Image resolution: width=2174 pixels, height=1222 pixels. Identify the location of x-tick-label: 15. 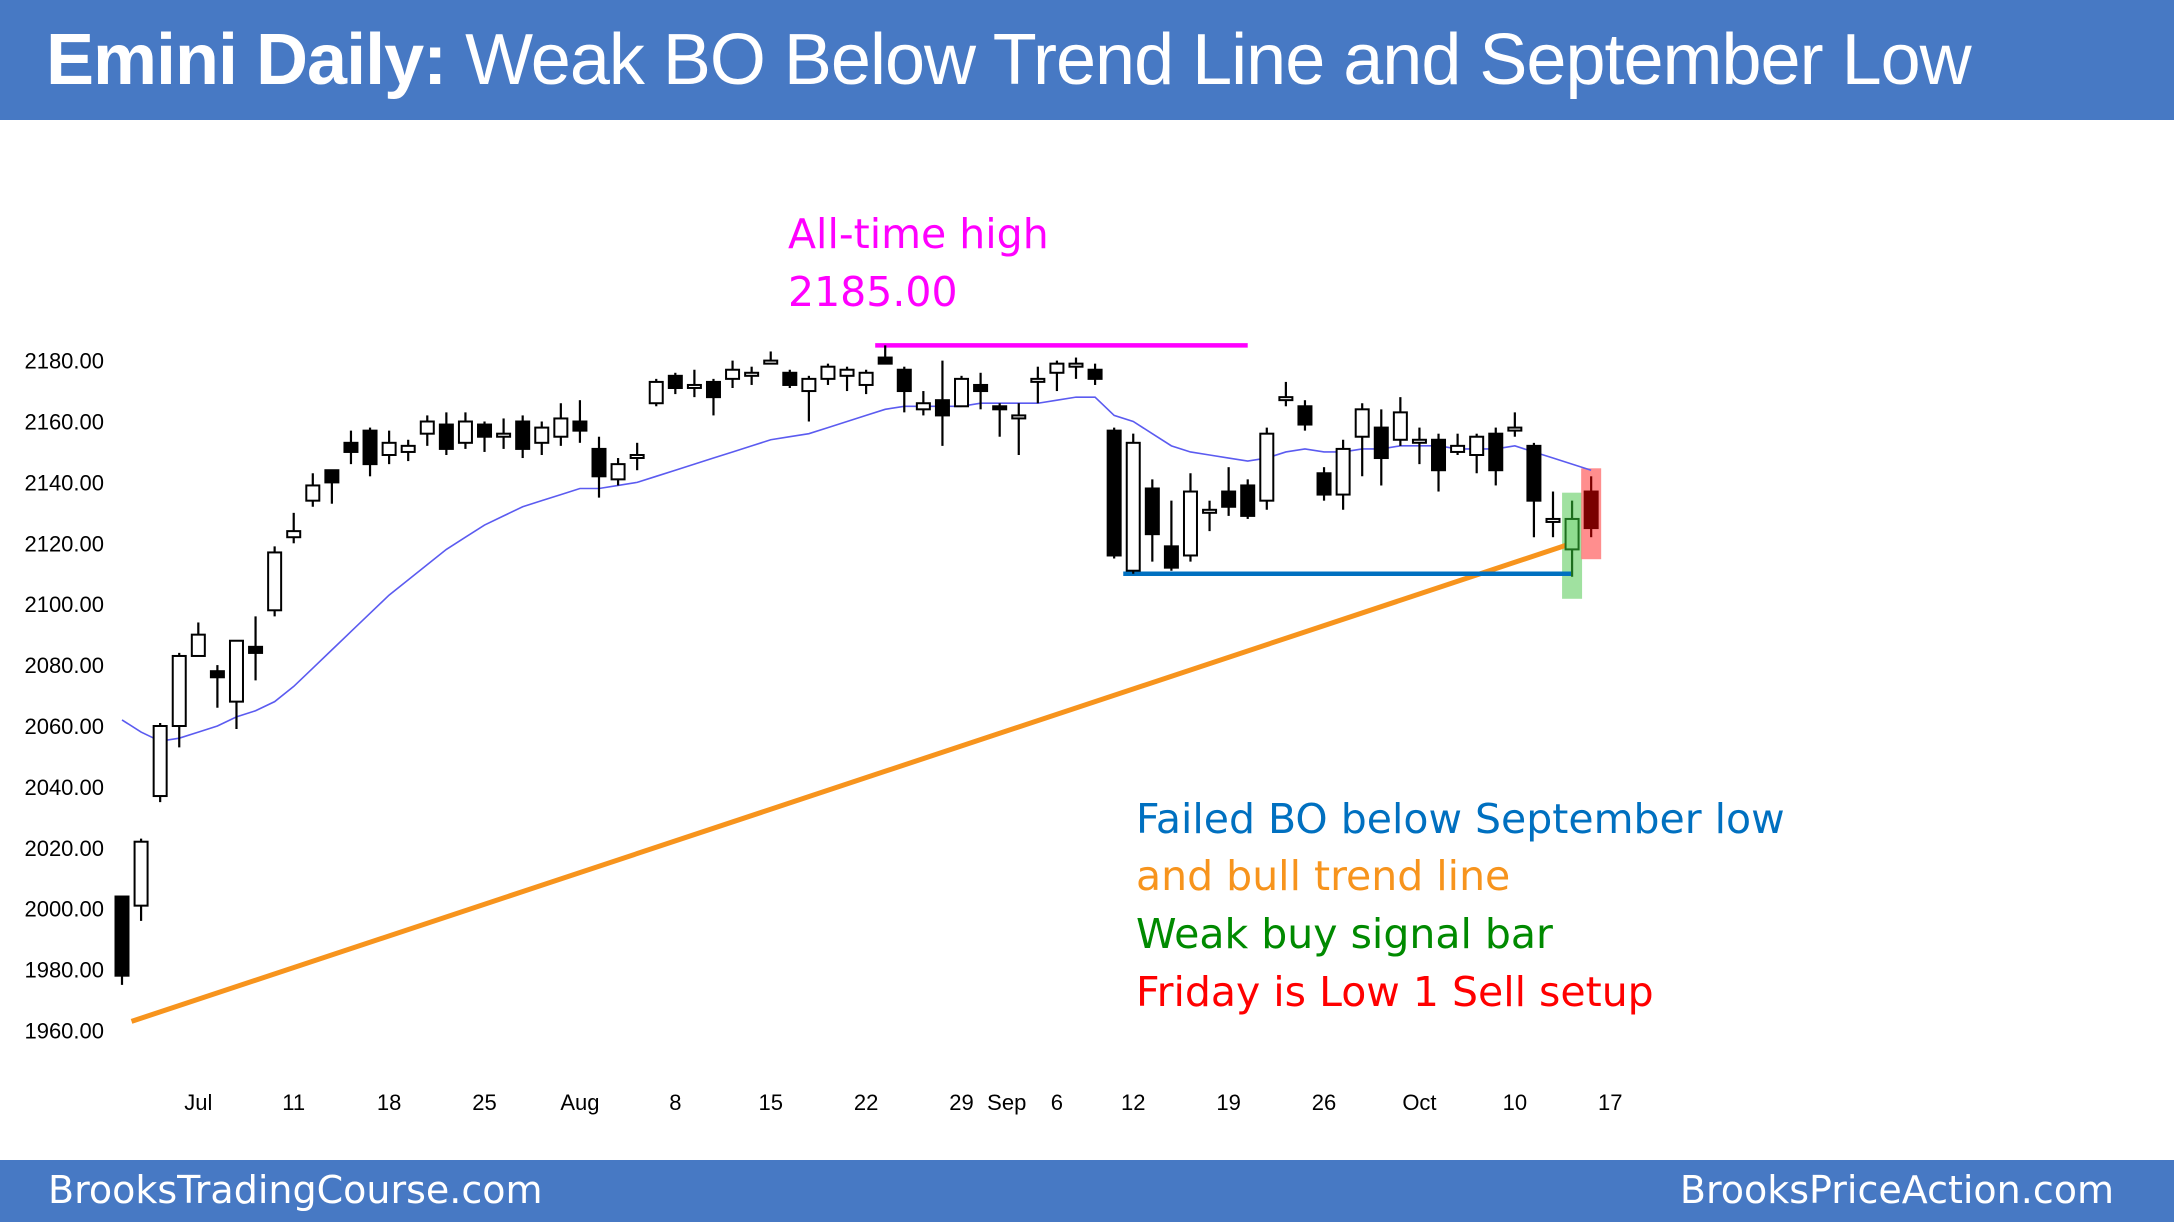
(770, 1102).